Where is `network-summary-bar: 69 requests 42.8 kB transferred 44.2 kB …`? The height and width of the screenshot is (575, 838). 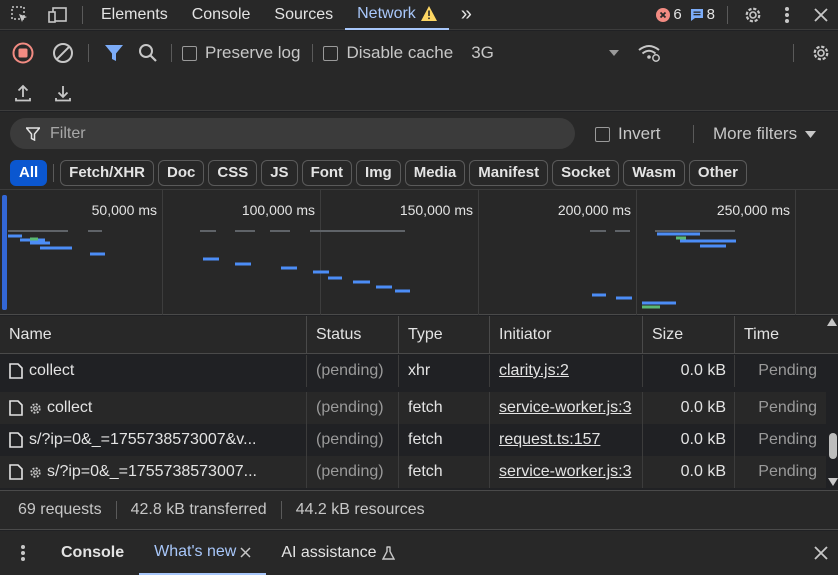 network-summary-bar: 69 requests 42.8 kB transferred 44.2 kB … is located at coordinates (419, 510).